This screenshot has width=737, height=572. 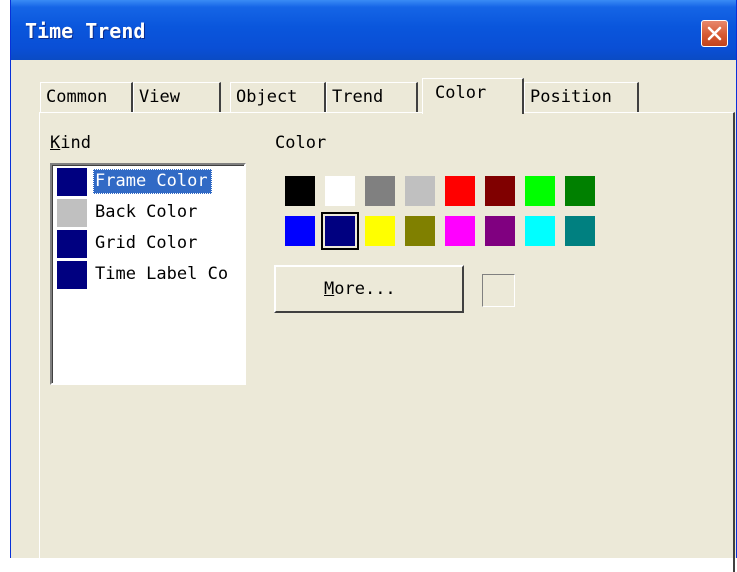 I want to click on tab-label: Common, so click(x=77, y=97).